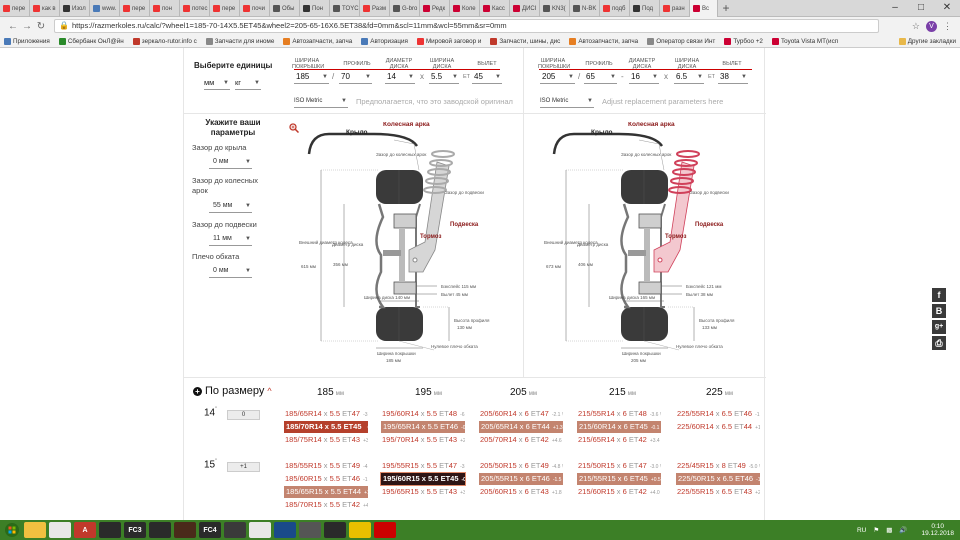  Describe the element at coordinates (375, 8) in the screenshot. I see `browser-tab: Разм` at that location.